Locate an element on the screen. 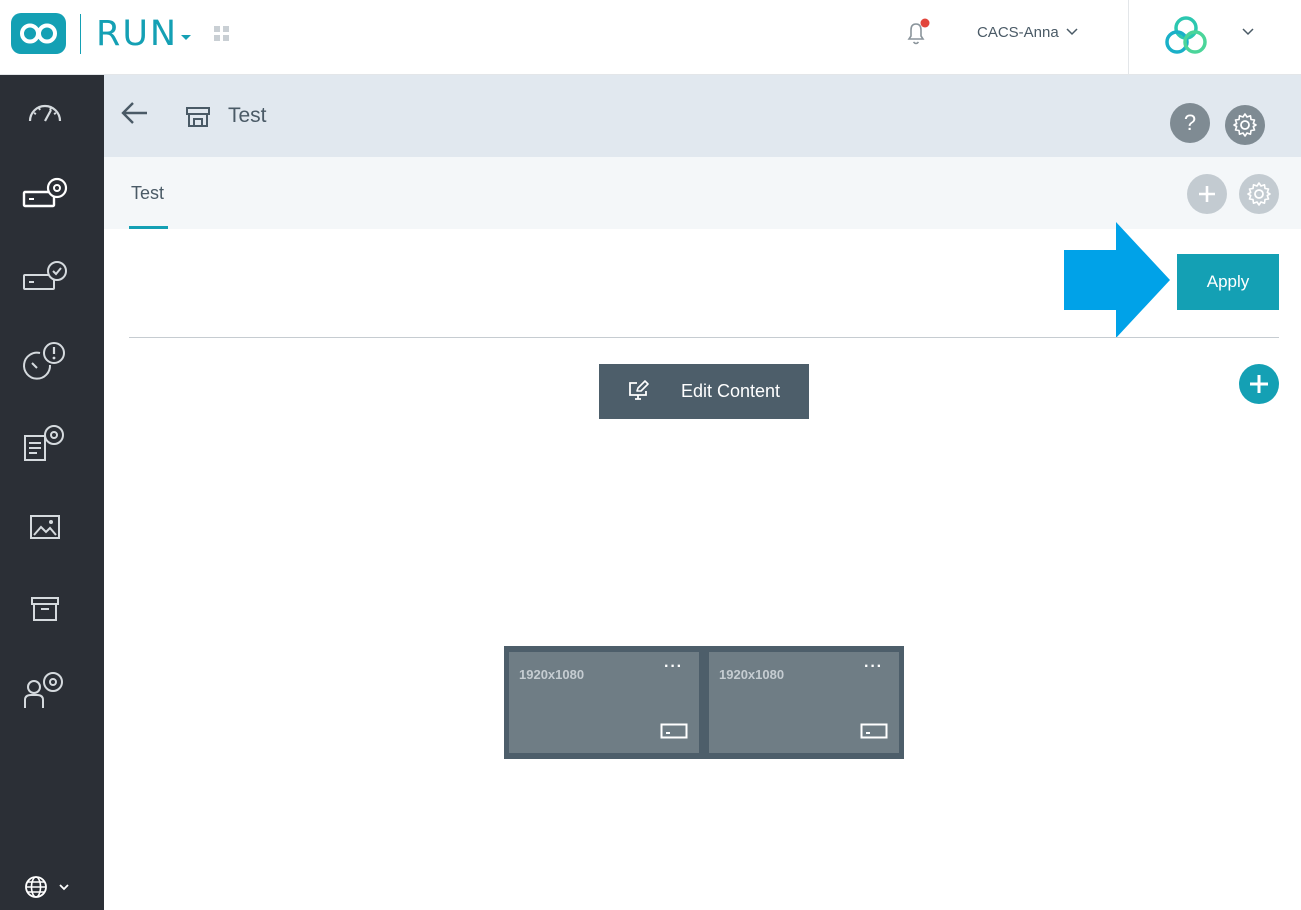 The width and height of the screenshot is (1301, 910). tab-settings-button is located at coordinates (1259, 194).